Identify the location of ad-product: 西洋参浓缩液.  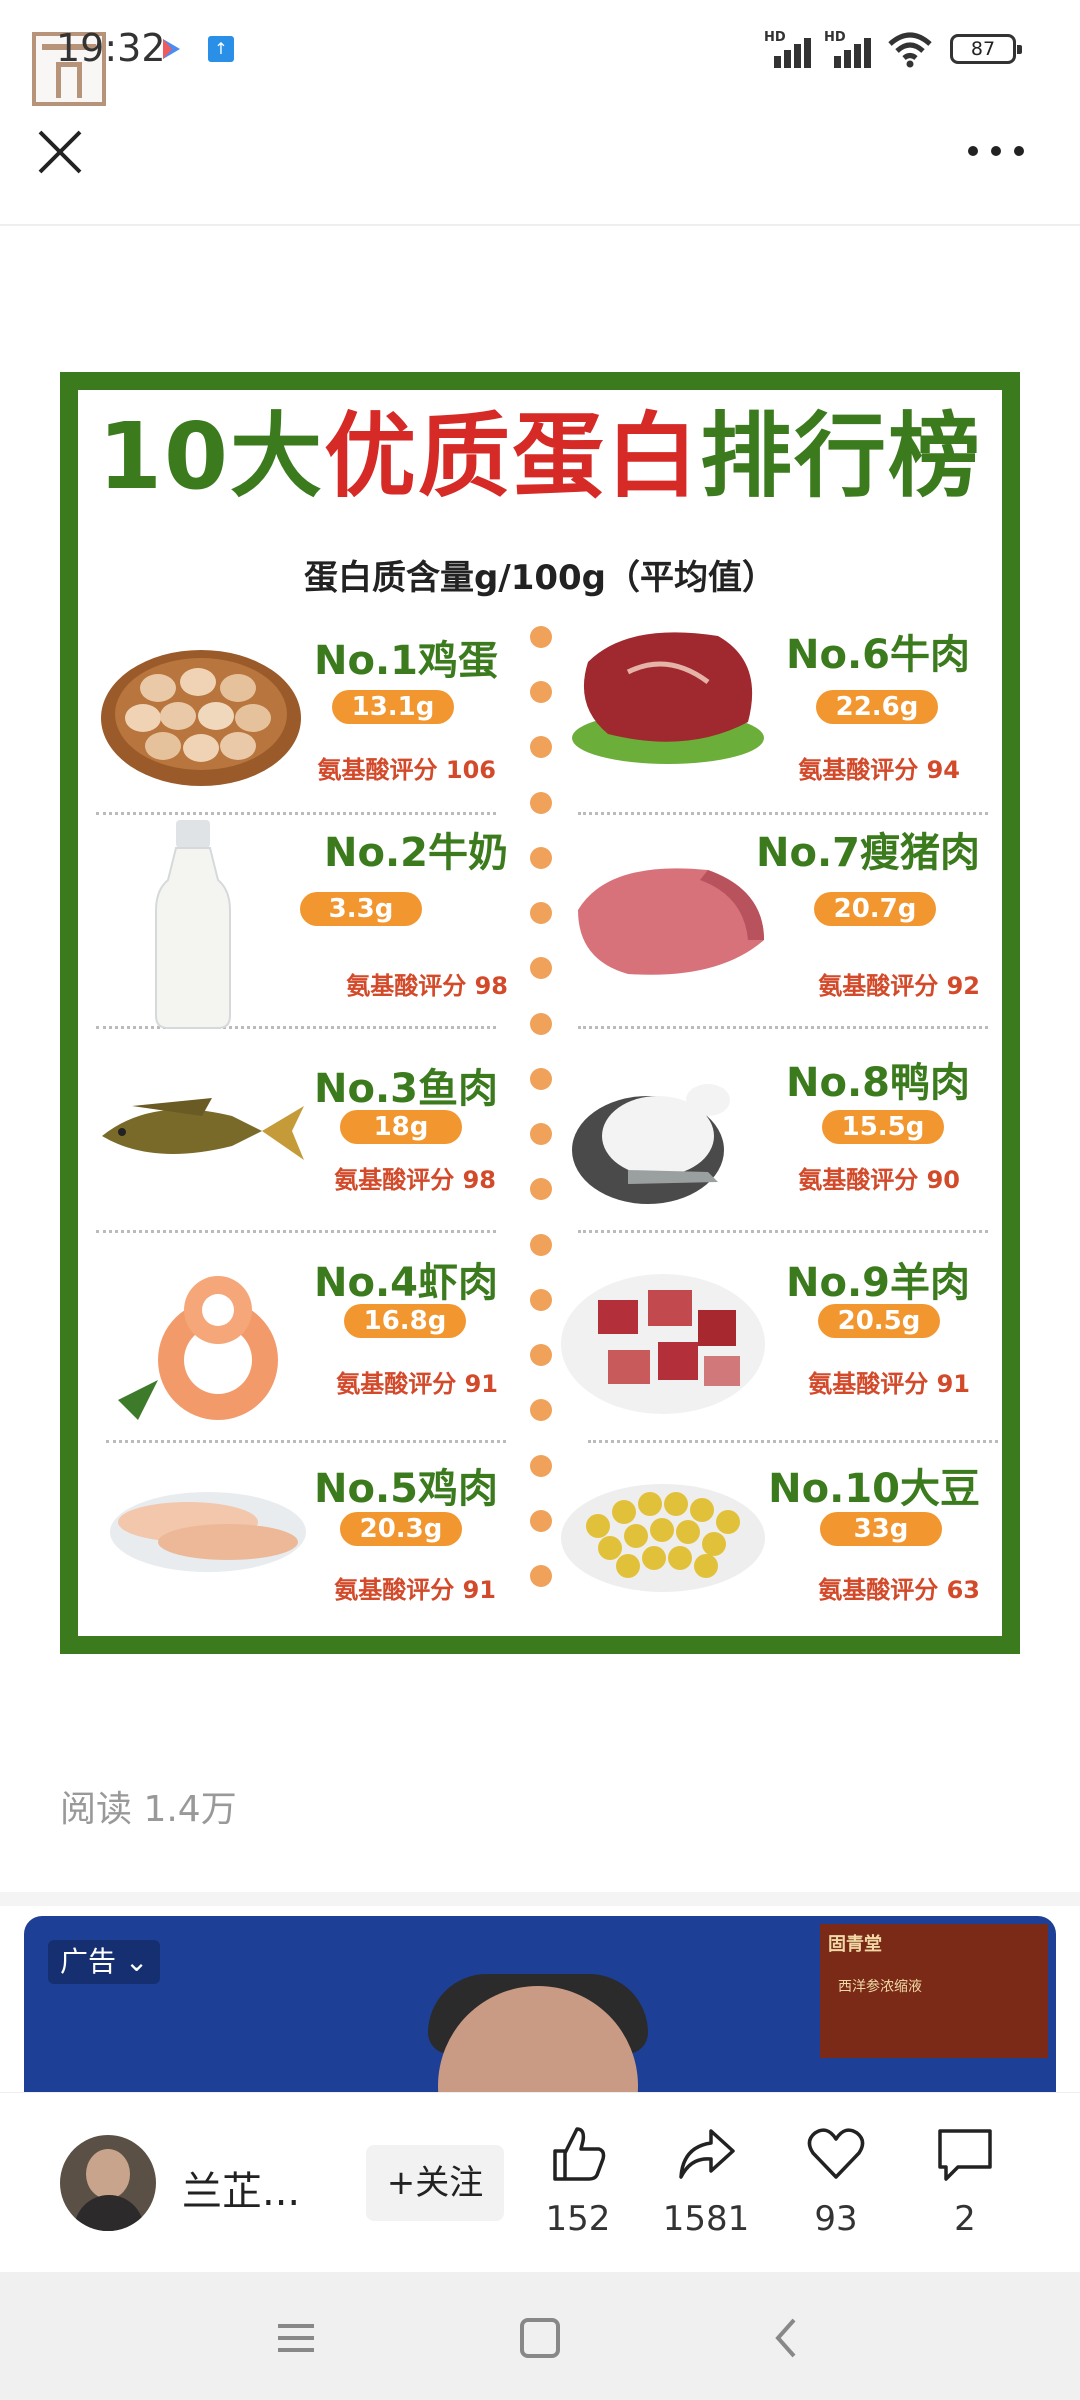
(880, 1987).